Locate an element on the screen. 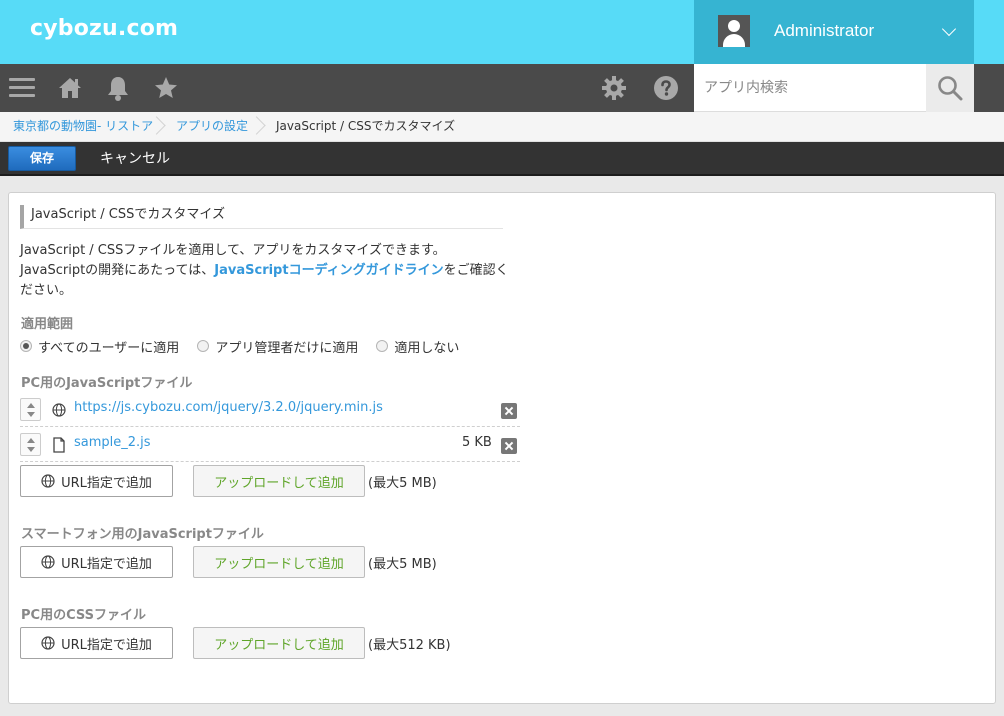 The image size is (1004, 716). sp-js-actions: URL指定で追加 アップロードして追加 (最大5 MB) is located at coordinates (228, 562).